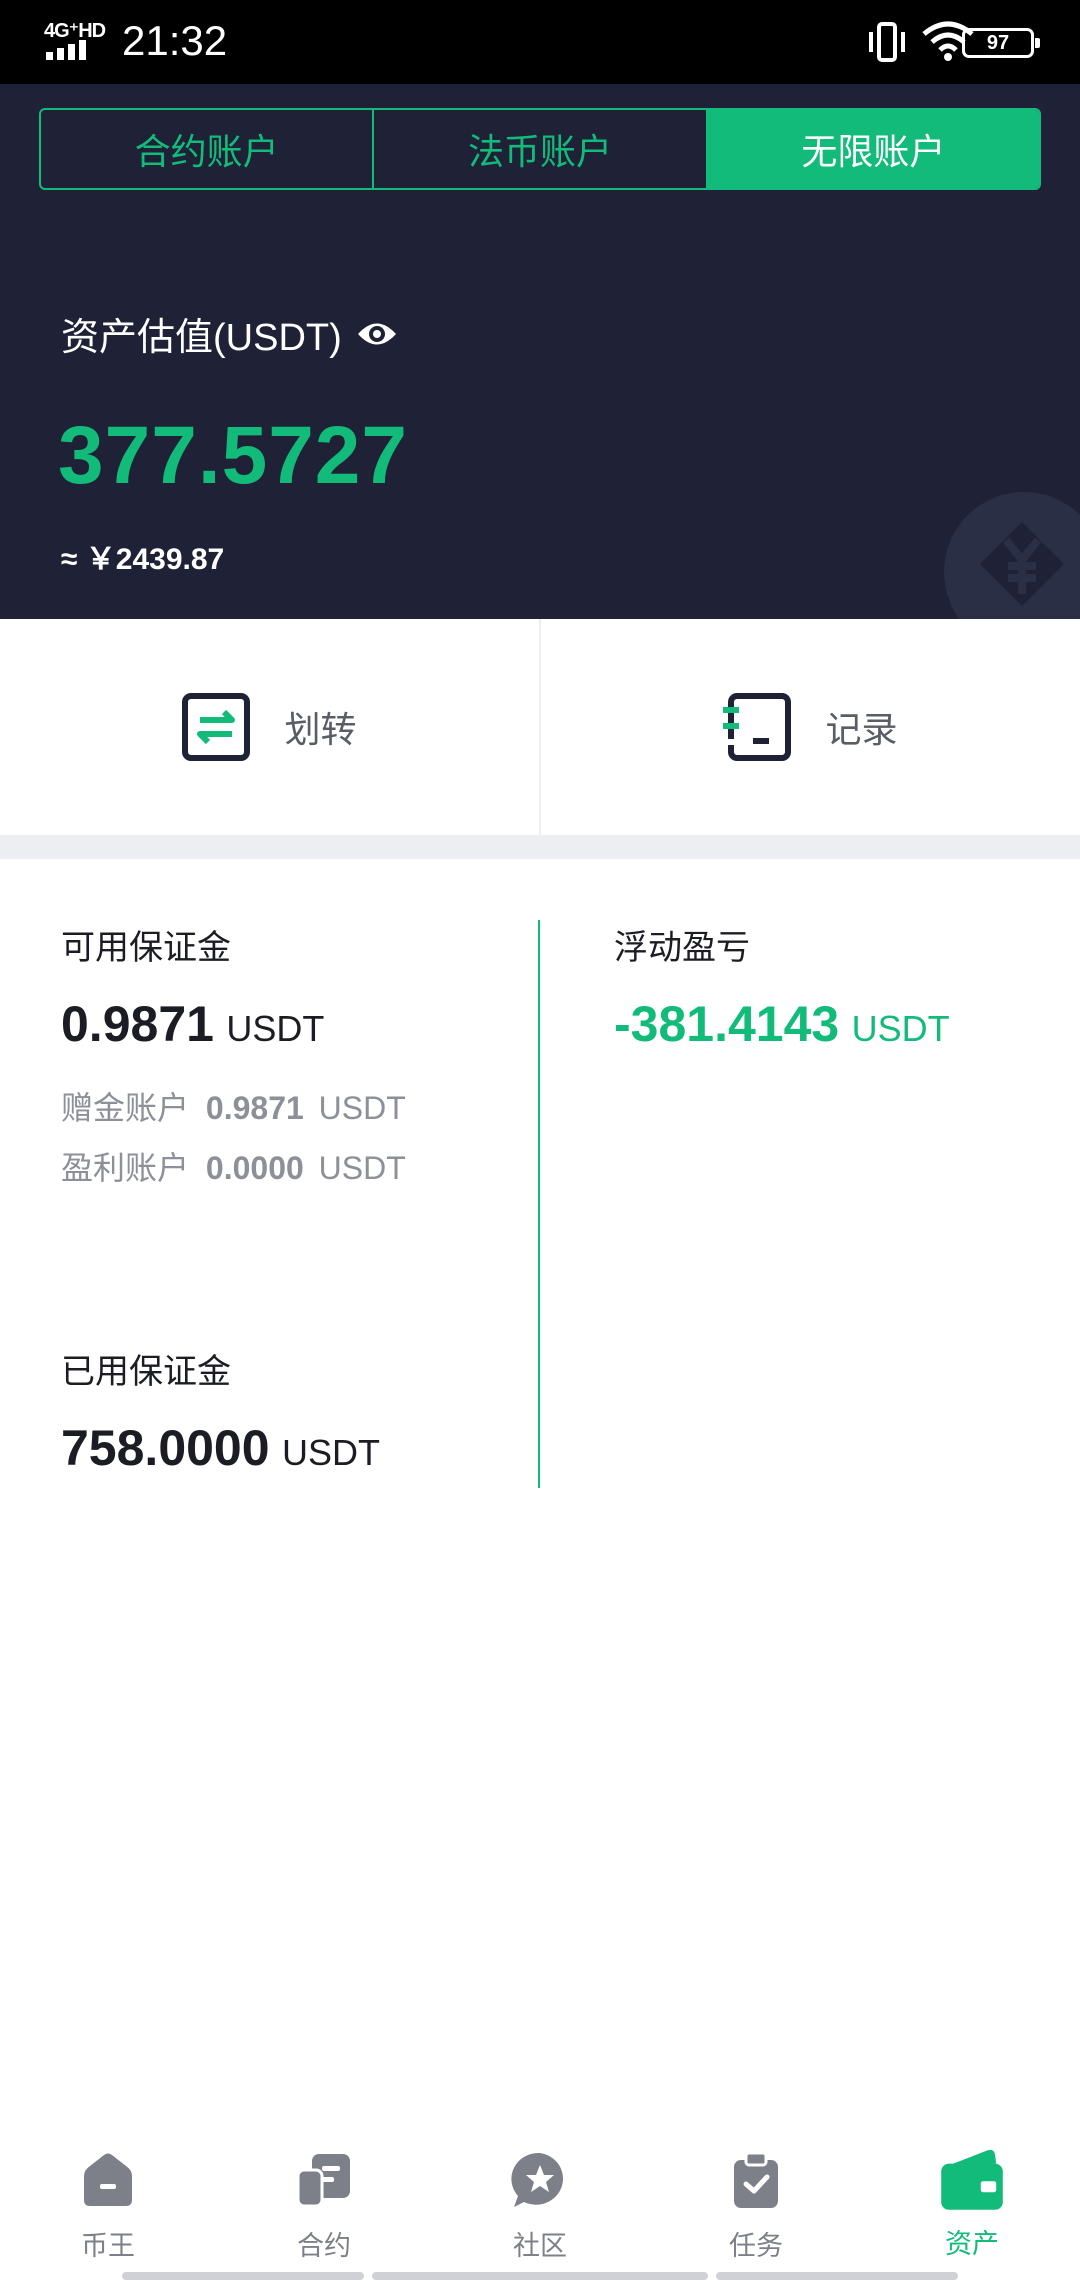 The width and height of the screenshot is (1080, 2280). I want to click on used-margin-label: 已用保证金, so click(146, 1372).